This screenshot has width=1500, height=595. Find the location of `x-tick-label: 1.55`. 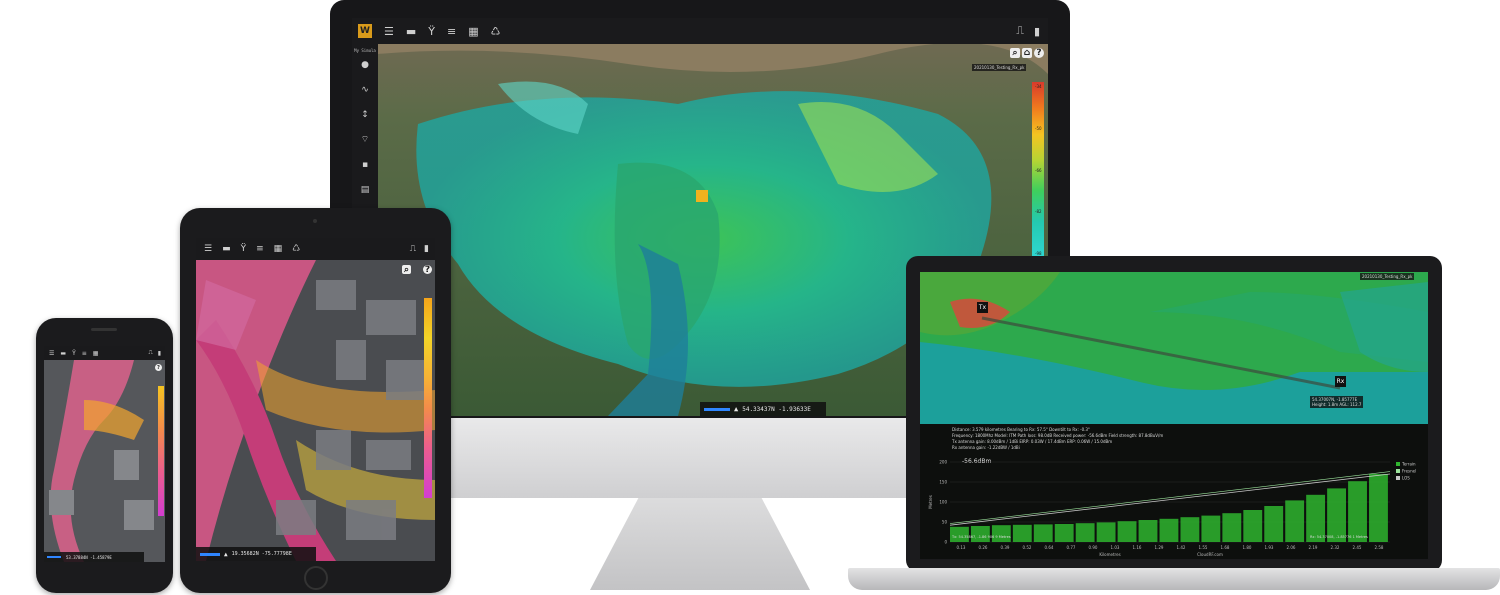

x-tick-label: 1.55 is located at coordinates (1203, 547).